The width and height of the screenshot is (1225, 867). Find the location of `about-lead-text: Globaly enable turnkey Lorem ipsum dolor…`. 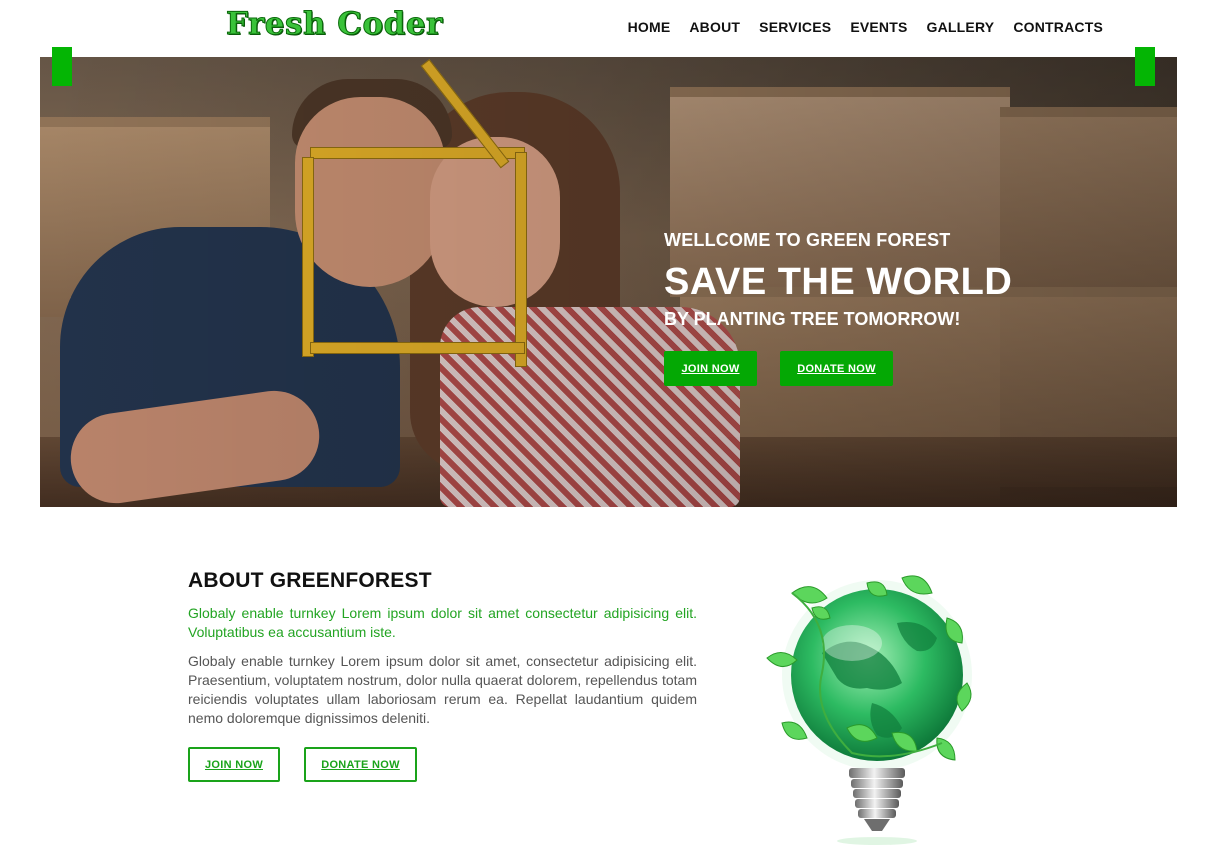

about-lead-text: Globaly enable turnkey Lorem ipsum dolor… is located at coordinates (442, 622).